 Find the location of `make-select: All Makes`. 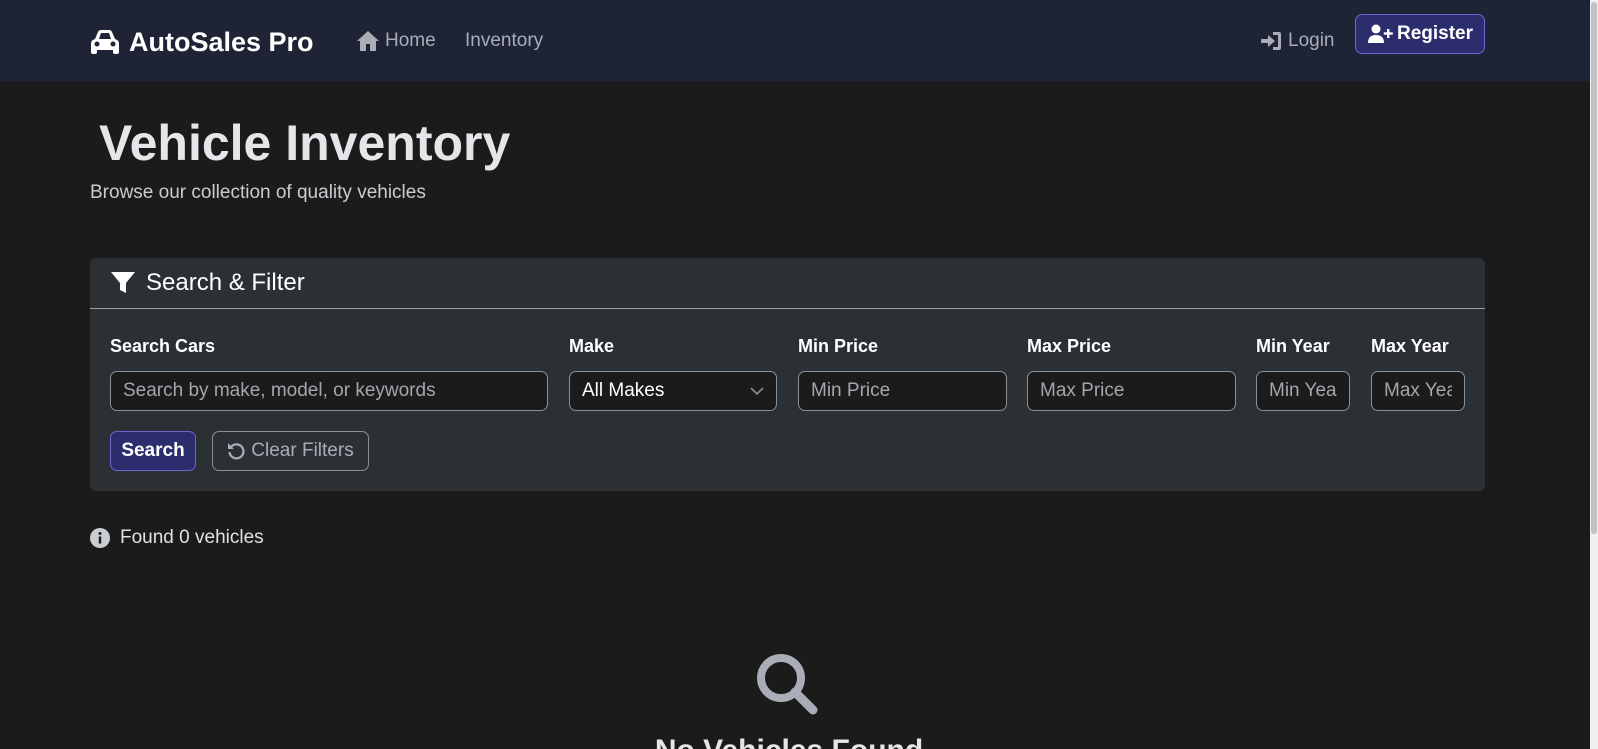

make-select: All Makes is located at coordinates (673, 391).